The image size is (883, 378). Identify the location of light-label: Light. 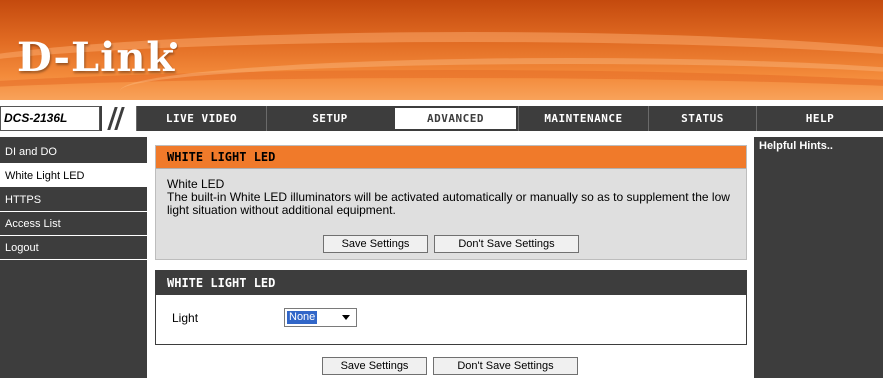
(185, 318).